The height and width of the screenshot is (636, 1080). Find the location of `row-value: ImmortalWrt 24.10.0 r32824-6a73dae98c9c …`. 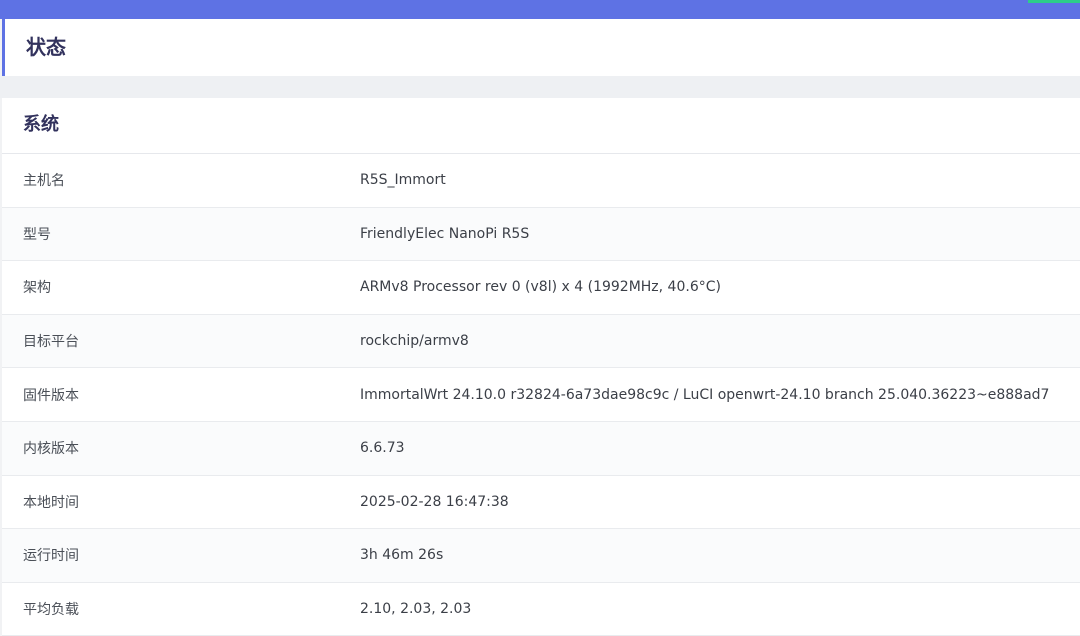

row-value: ImmortalWrt 24.10.0 r32824-6a73dae98c9c … is located at coordinates (705, 394).